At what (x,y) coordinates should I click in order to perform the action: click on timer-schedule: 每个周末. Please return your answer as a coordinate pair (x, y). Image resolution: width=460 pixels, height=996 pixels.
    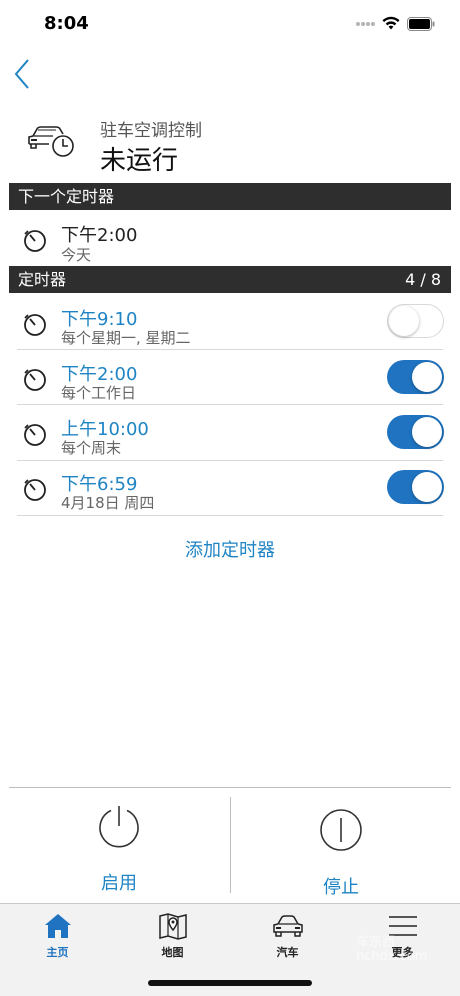
    Looking at the image, I should click on (91, 448).